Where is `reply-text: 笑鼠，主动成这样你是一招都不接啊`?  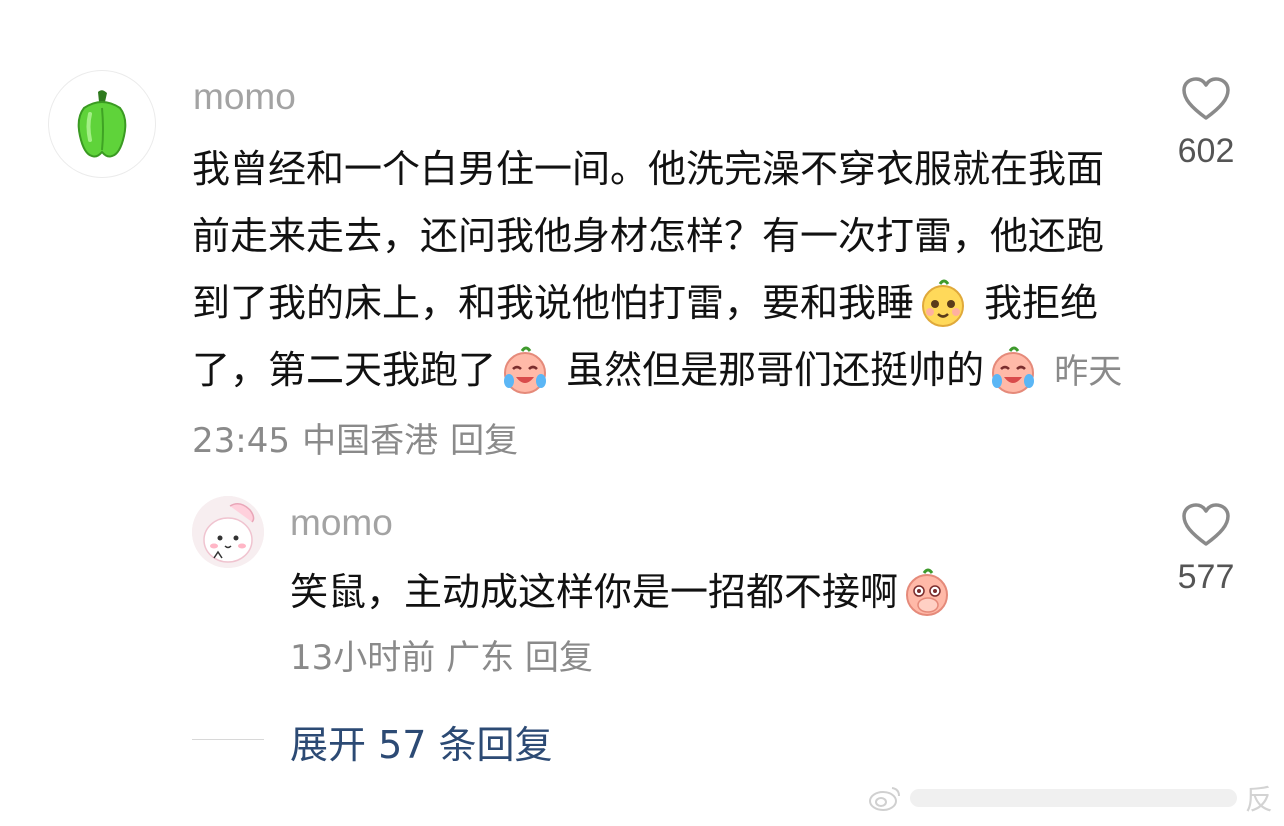
reply-text: 笑鼠，主动成这样你是一招都不接啊 is located at coordinates (594, 592).